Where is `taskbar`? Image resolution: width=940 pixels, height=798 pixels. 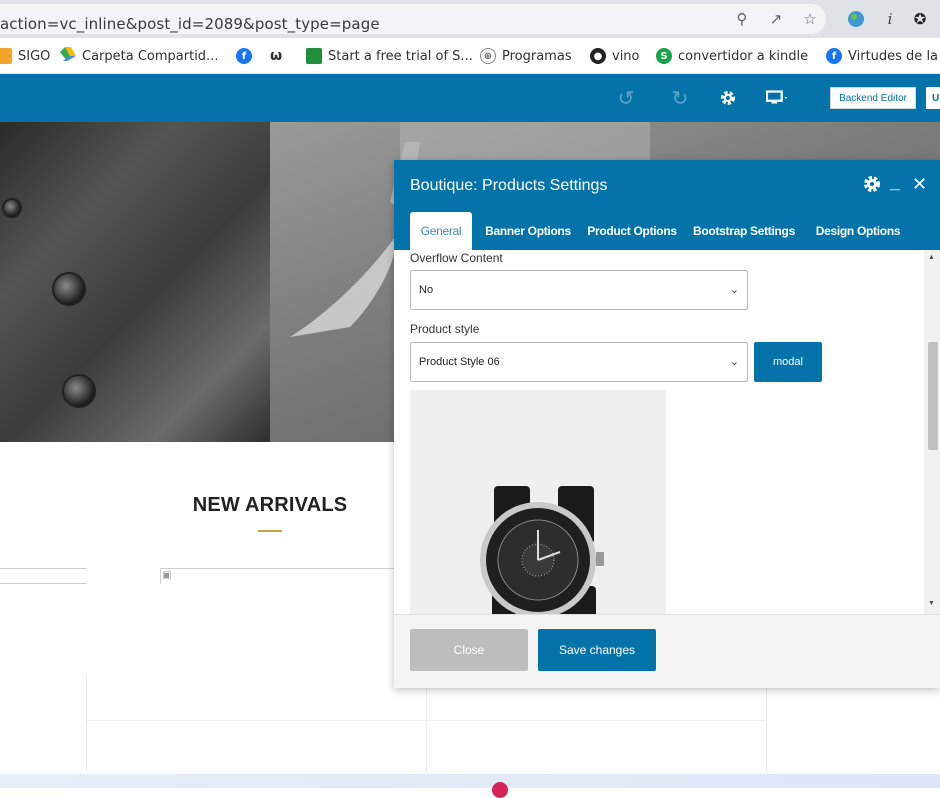
taskbar is located at coordinates (470, 781).